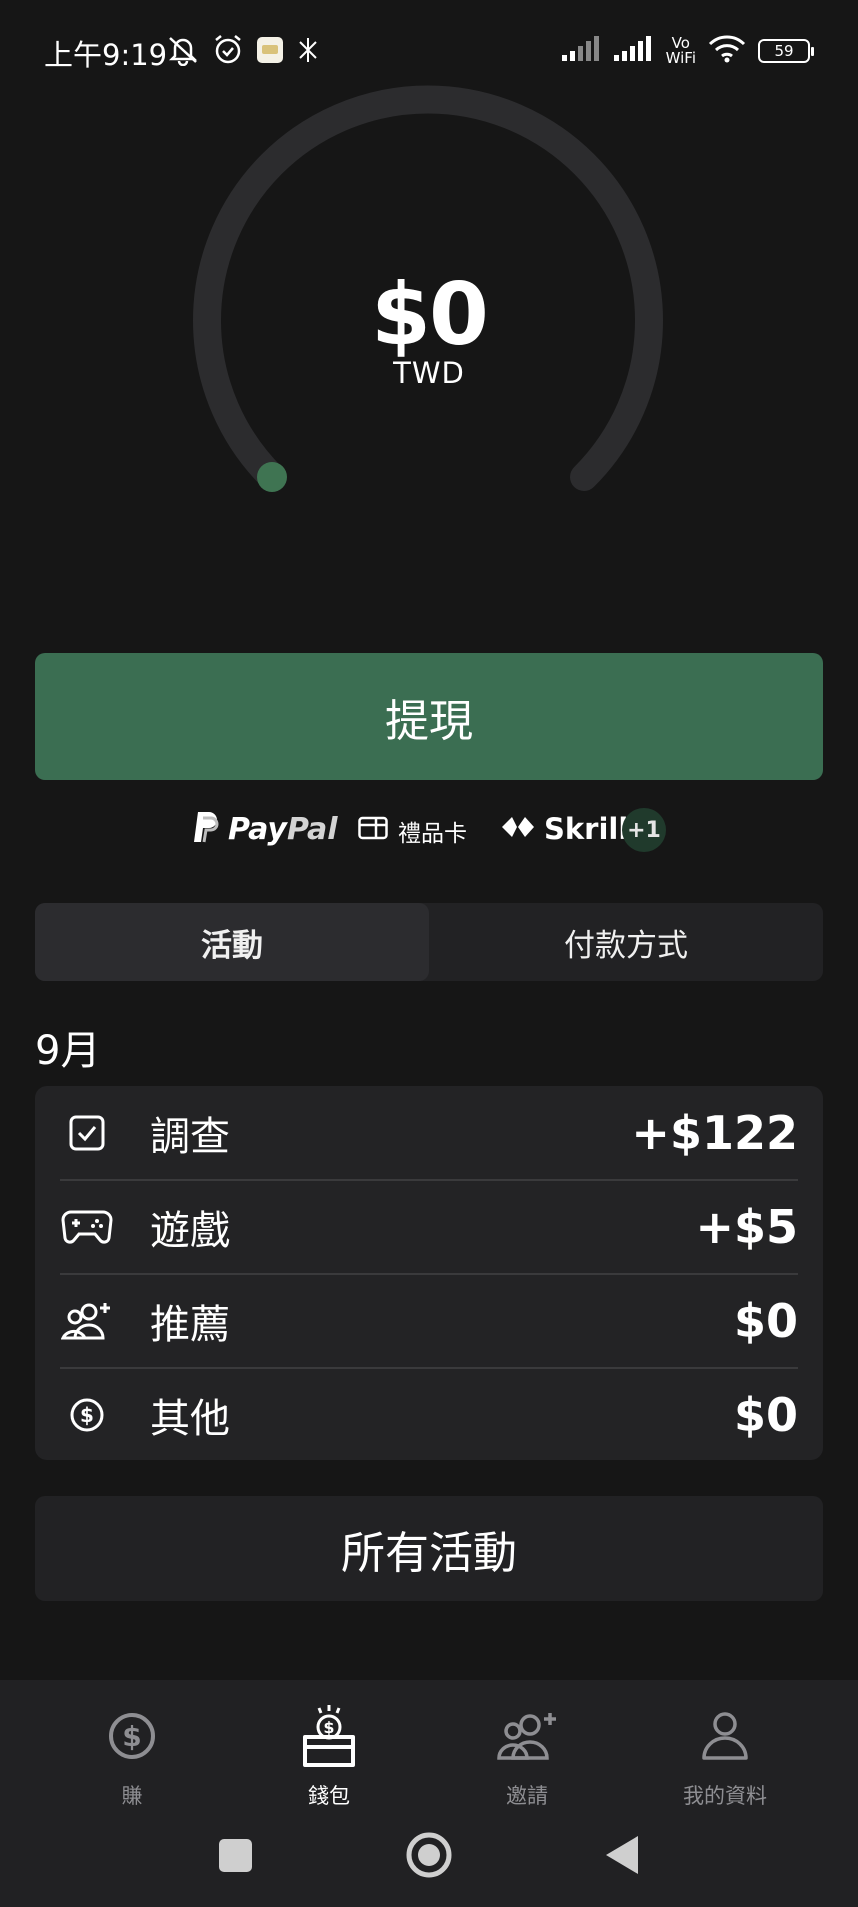  I want to click on paypal-label: PayPal, so click(283, 829).